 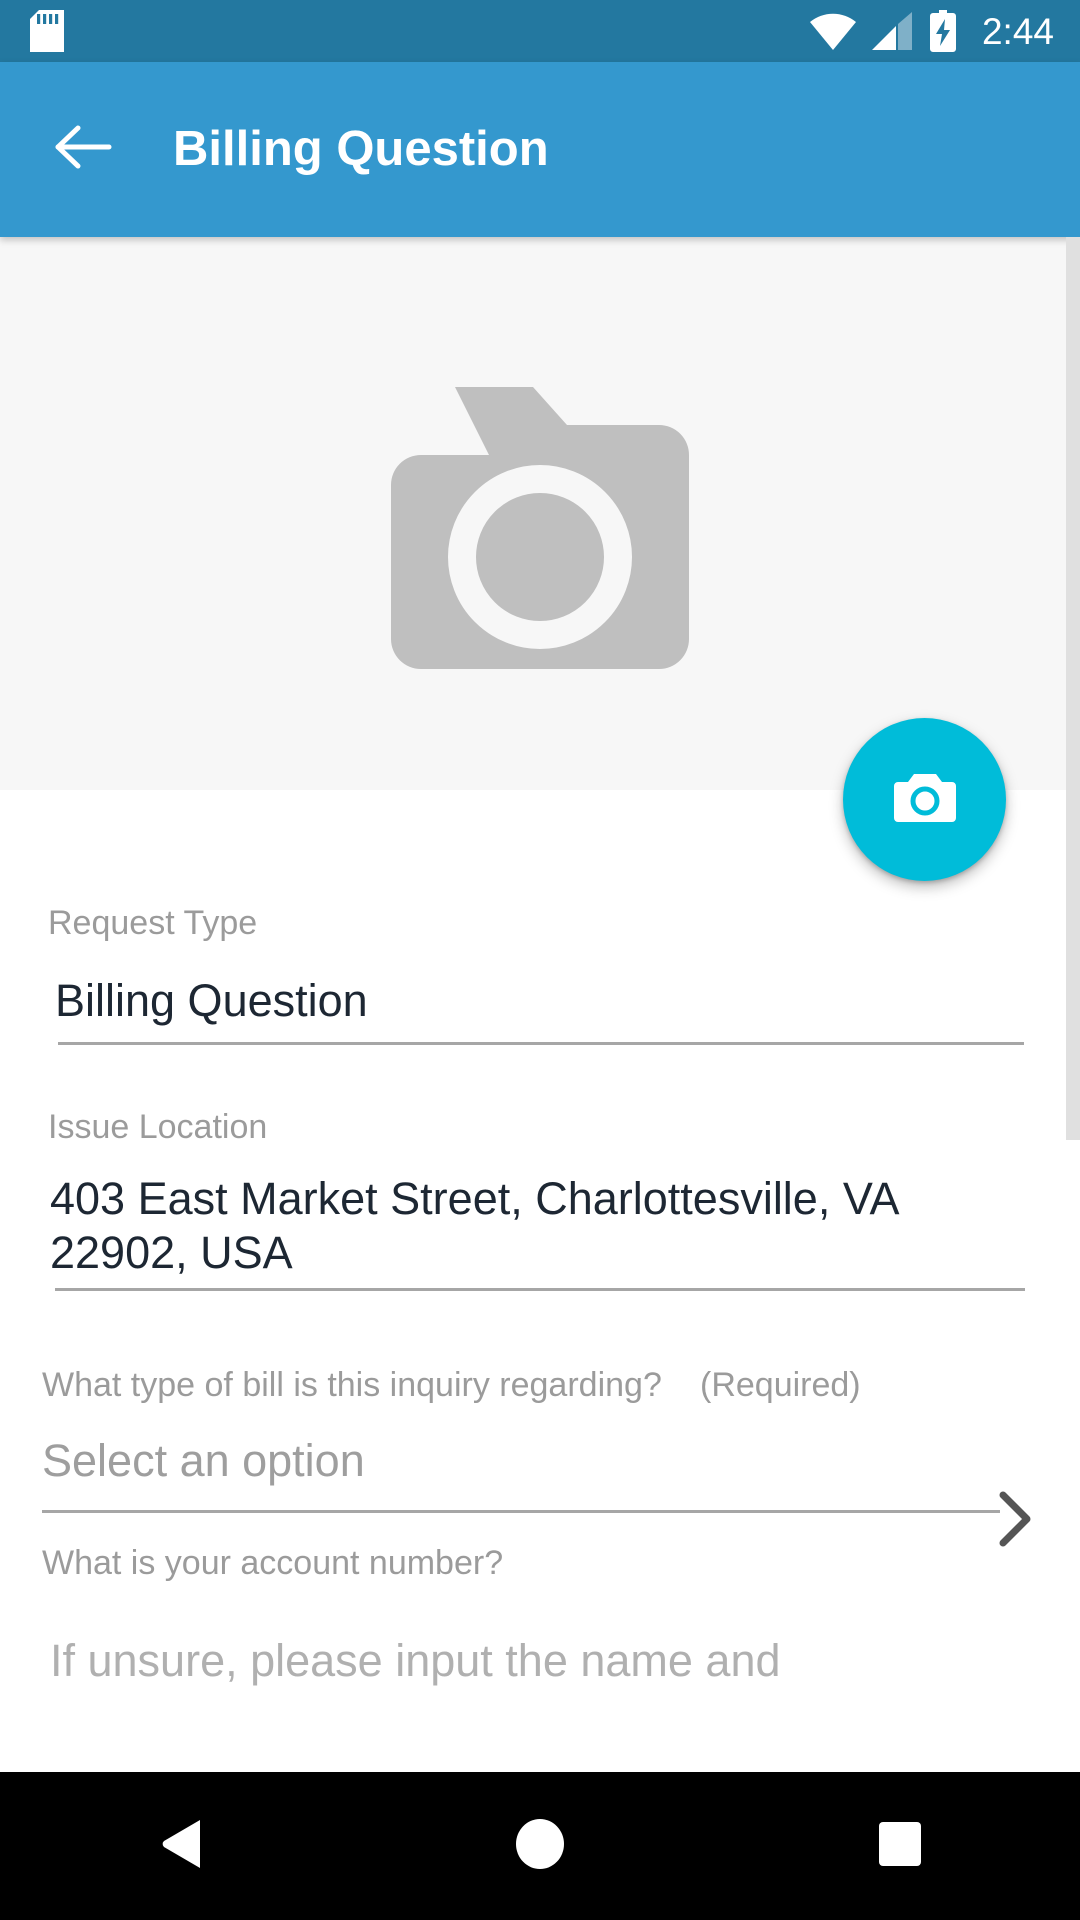 I want to click on account-number-helper-text: If unsure, please input the name and, so click(x=415, y=1660).